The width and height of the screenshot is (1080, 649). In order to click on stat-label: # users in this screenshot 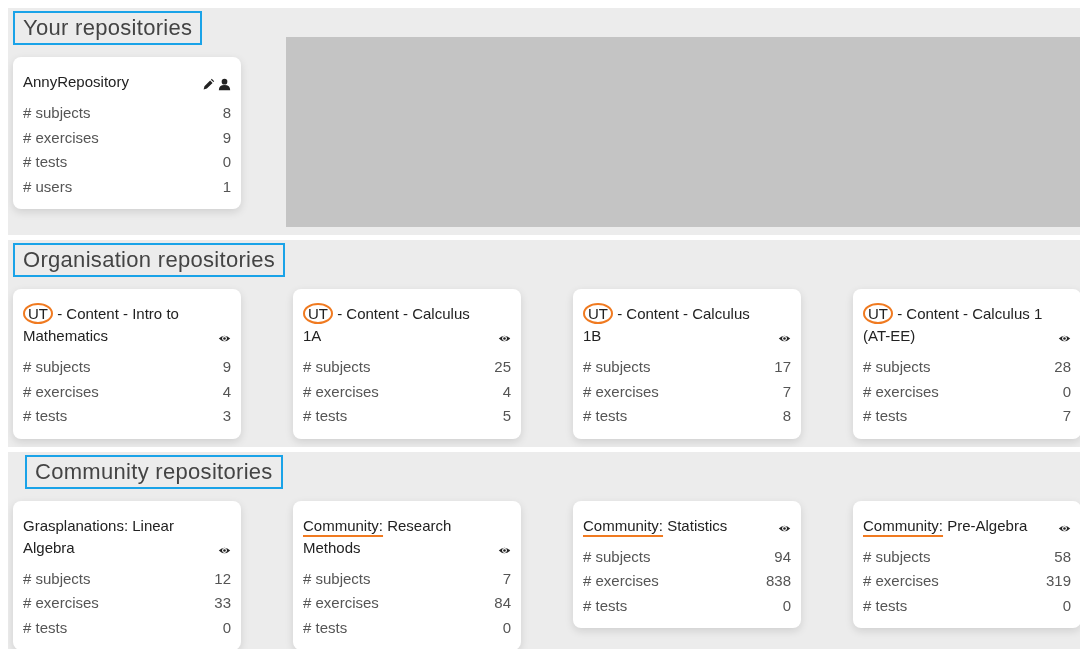, I will do `click(48, 186)`.